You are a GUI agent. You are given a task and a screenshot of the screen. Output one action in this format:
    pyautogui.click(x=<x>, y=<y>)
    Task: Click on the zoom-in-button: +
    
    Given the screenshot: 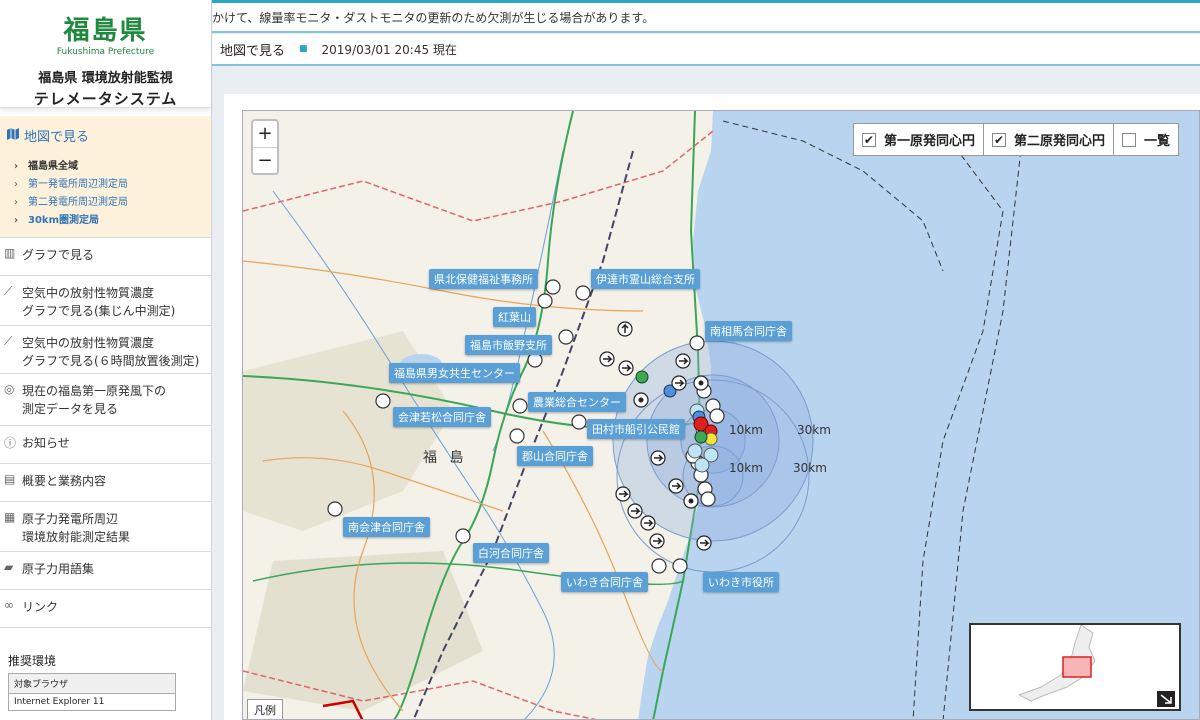 What is the action you would take?
    pyautogui.click(x=265, y=134)
    